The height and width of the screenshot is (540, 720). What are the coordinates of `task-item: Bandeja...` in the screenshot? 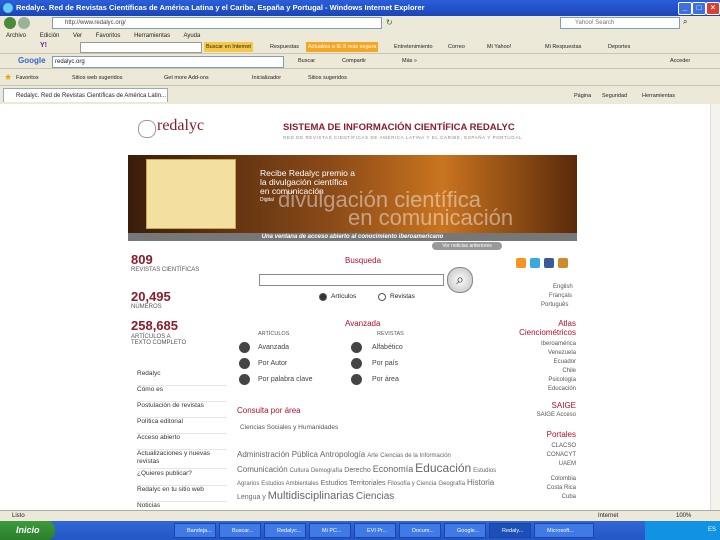 It's located at (195, 530).